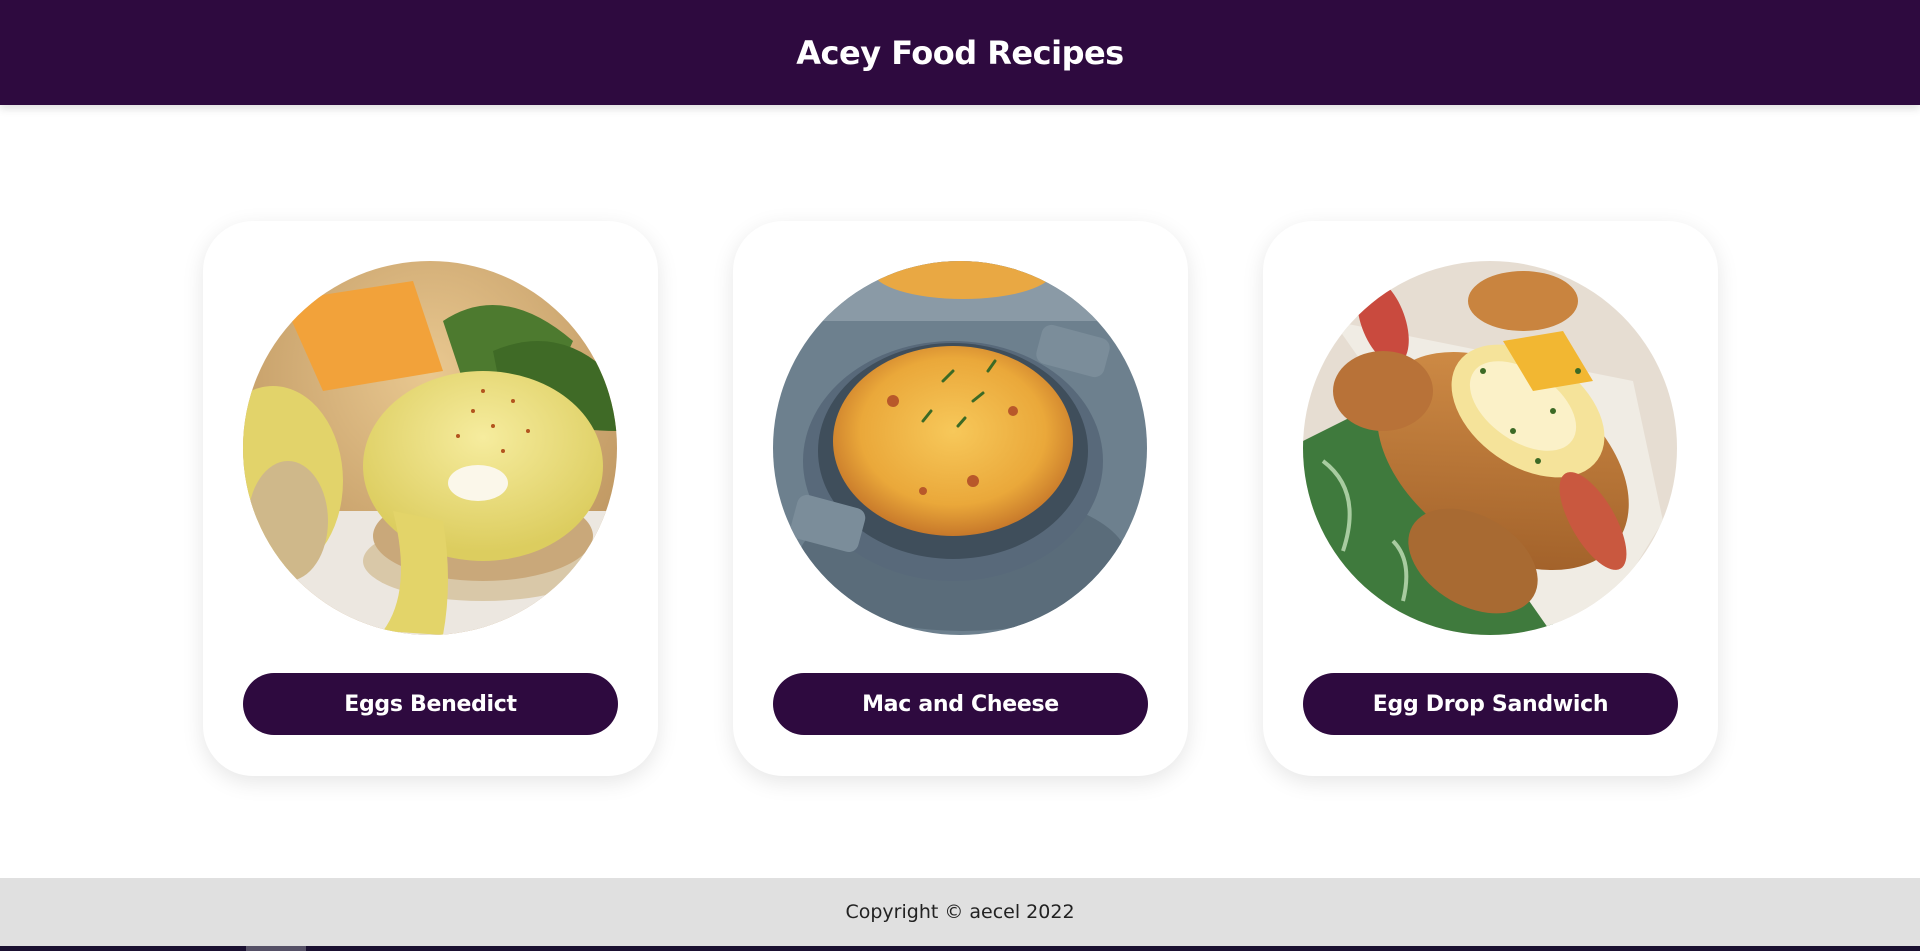  I want to click on egg-drop-sandwich-button: Egg Drop Sandwich, so click(1490, 704).